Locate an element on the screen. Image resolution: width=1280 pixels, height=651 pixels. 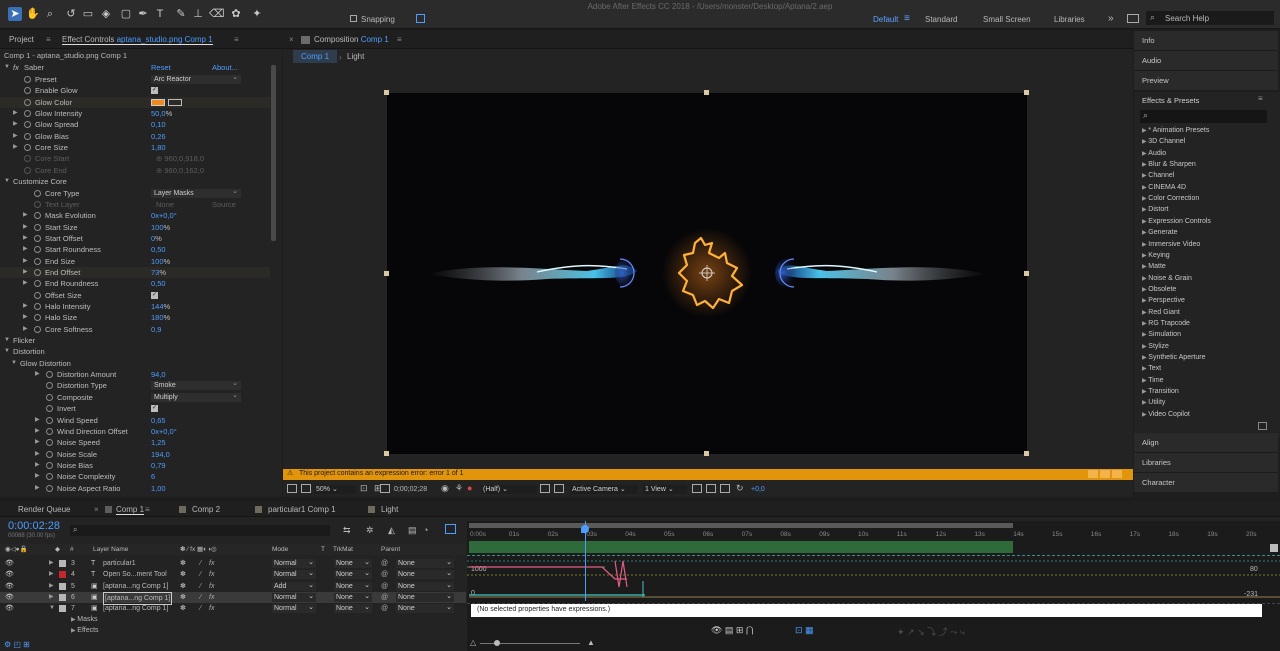
effect-category: ▶ 3D Channel is located at coordinates (1163, 141).